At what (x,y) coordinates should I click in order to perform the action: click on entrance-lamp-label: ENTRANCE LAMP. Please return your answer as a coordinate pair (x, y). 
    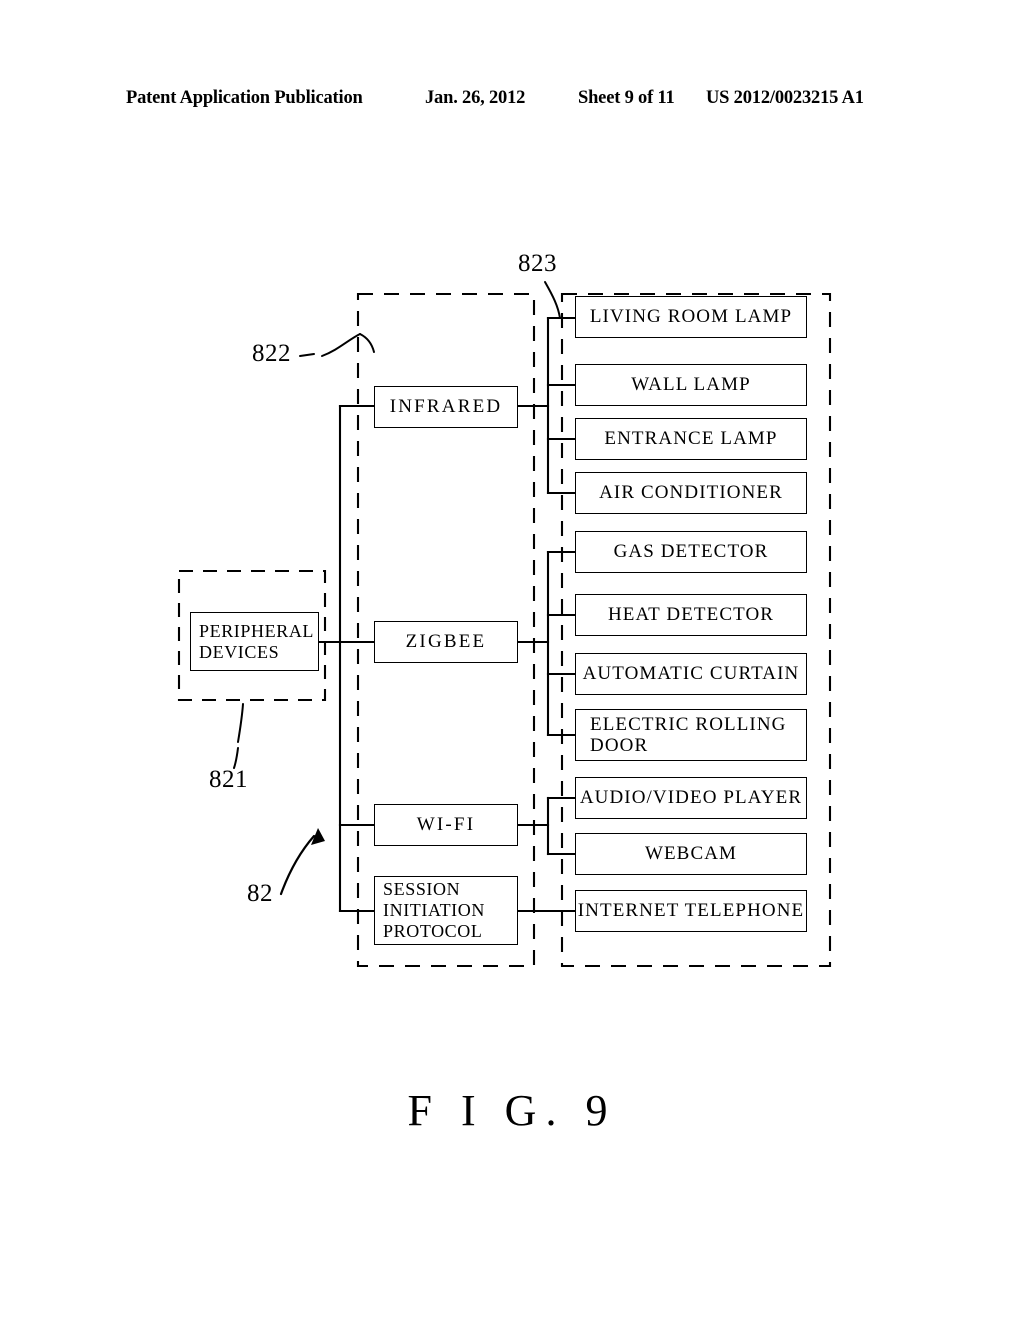
    Looking at the image, I should click on (691, 439).